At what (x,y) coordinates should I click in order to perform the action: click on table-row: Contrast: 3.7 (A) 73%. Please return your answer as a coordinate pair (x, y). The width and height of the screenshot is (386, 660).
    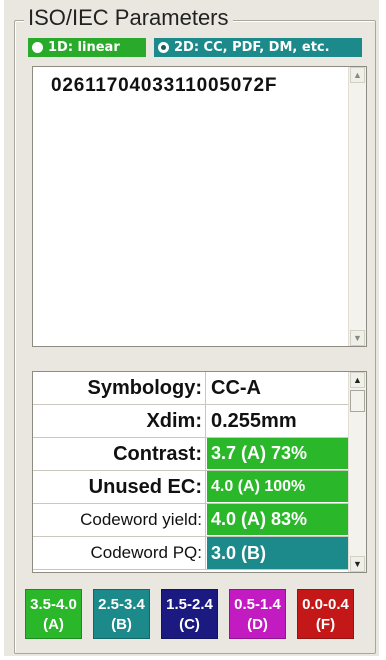
    Looking at the image, I should click on (190, 454).